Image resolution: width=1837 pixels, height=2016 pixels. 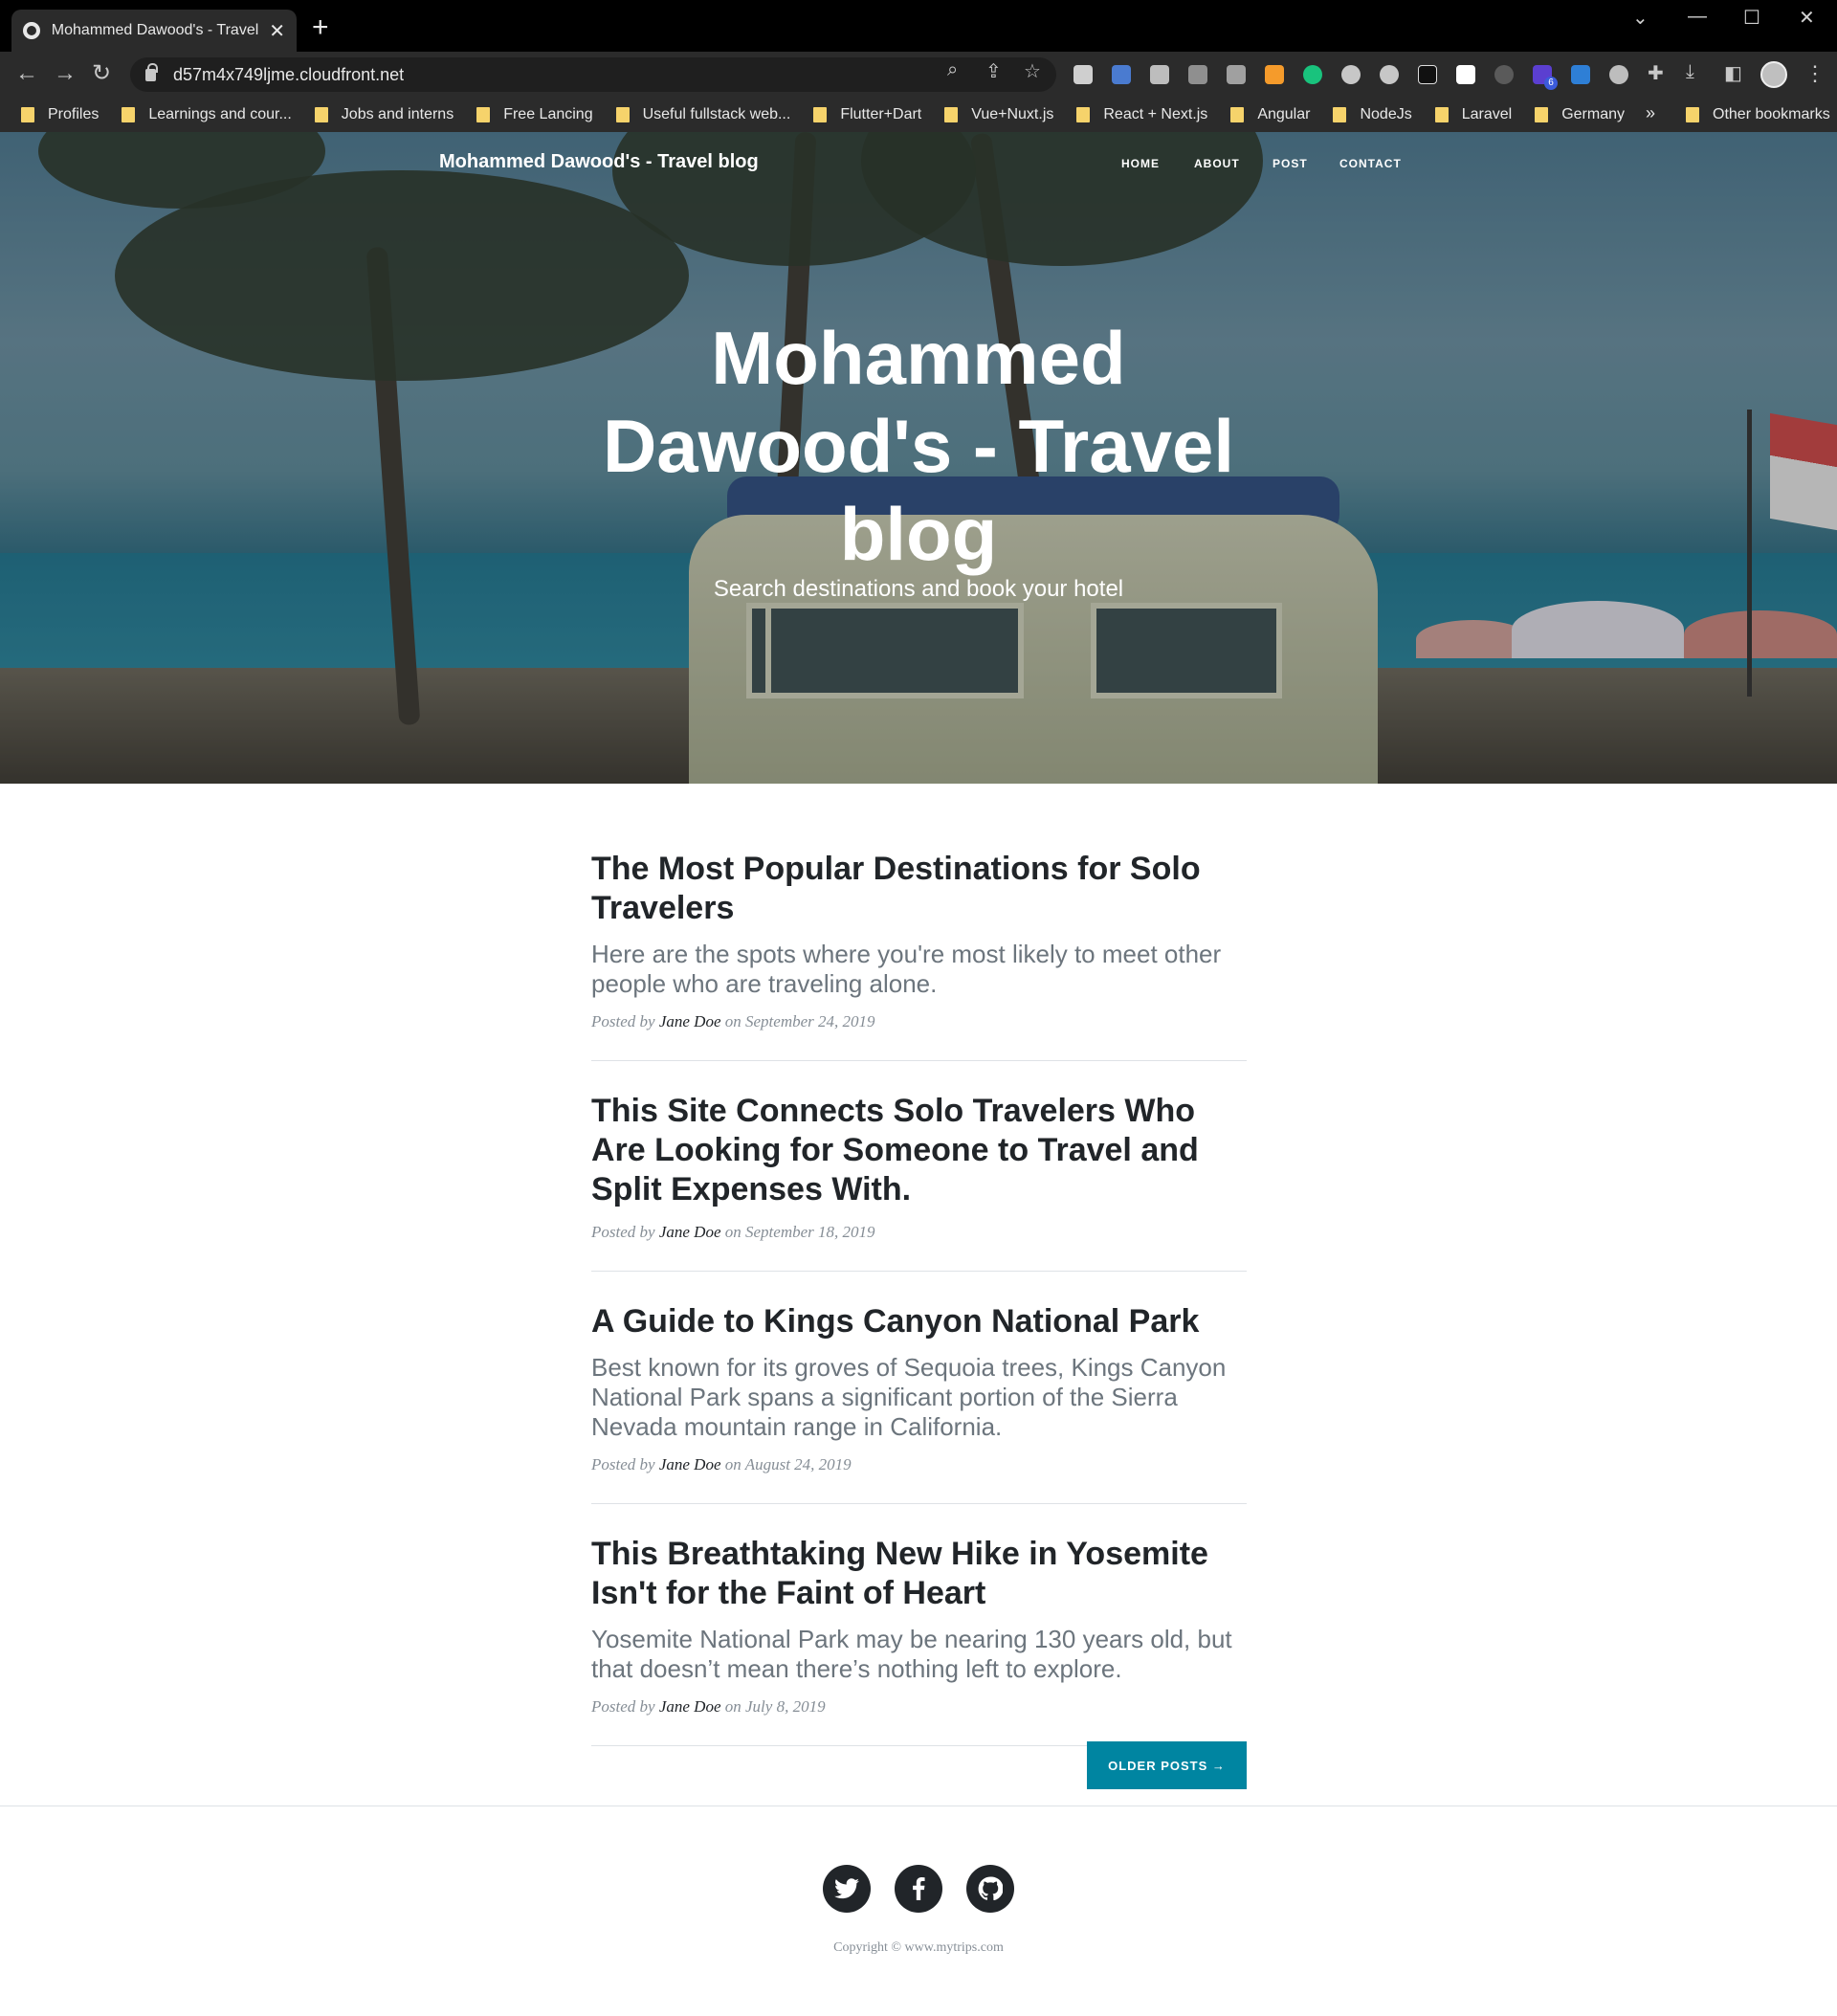 What do you see at coordinates (151, 71) in the screenshot?
I see `lock-icon` at bounding box center [151, 71].